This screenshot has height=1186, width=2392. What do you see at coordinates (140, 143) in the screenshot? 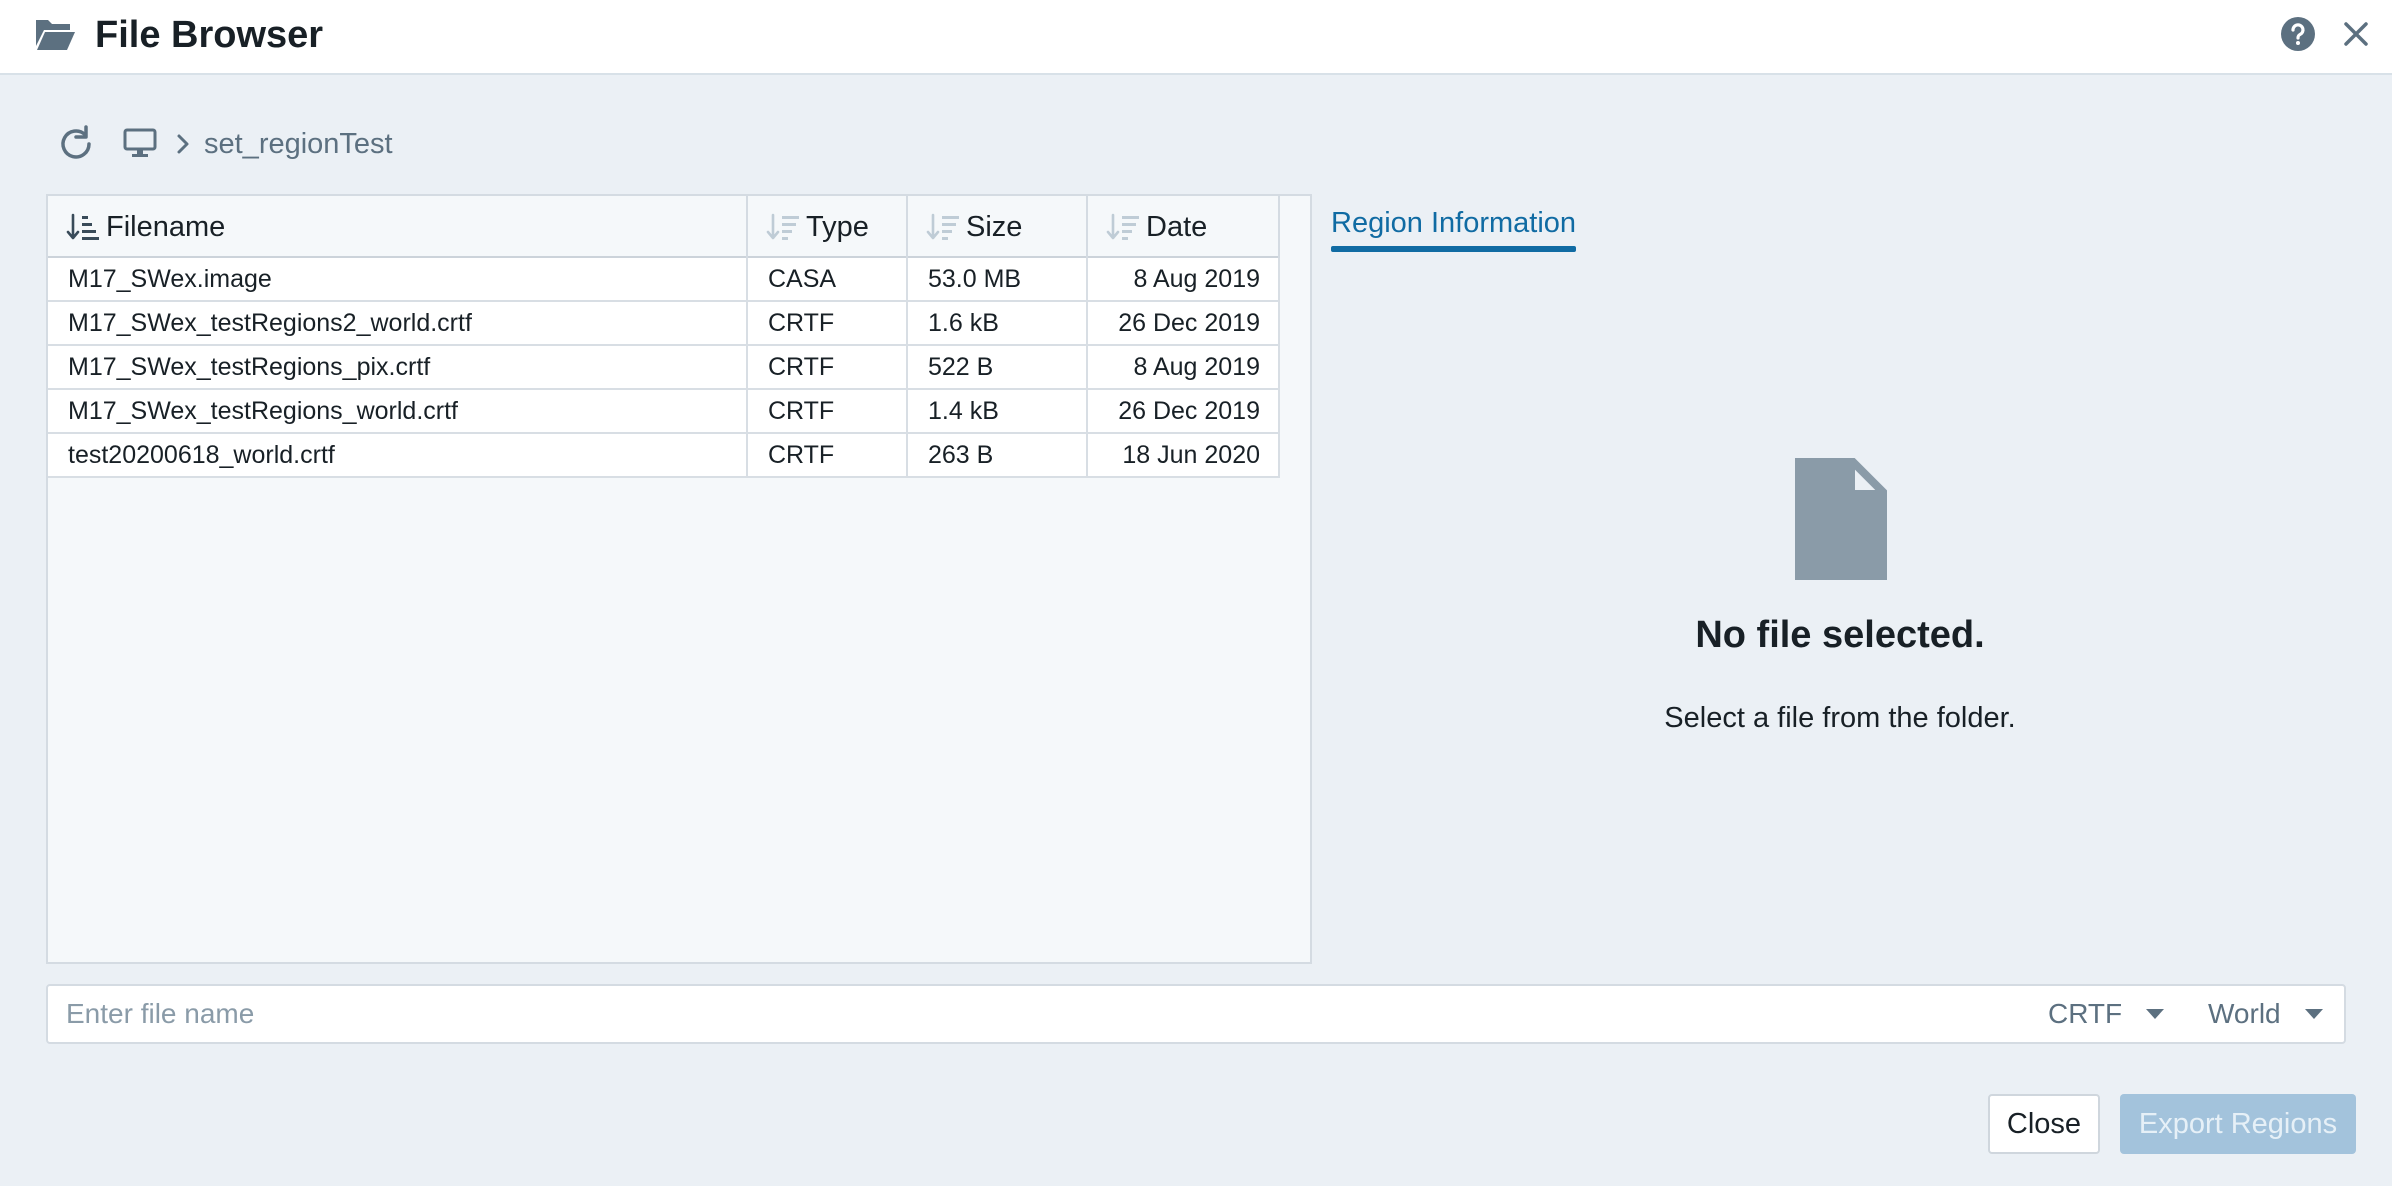
I see `computer-icon` at bounding box center [140, 143].